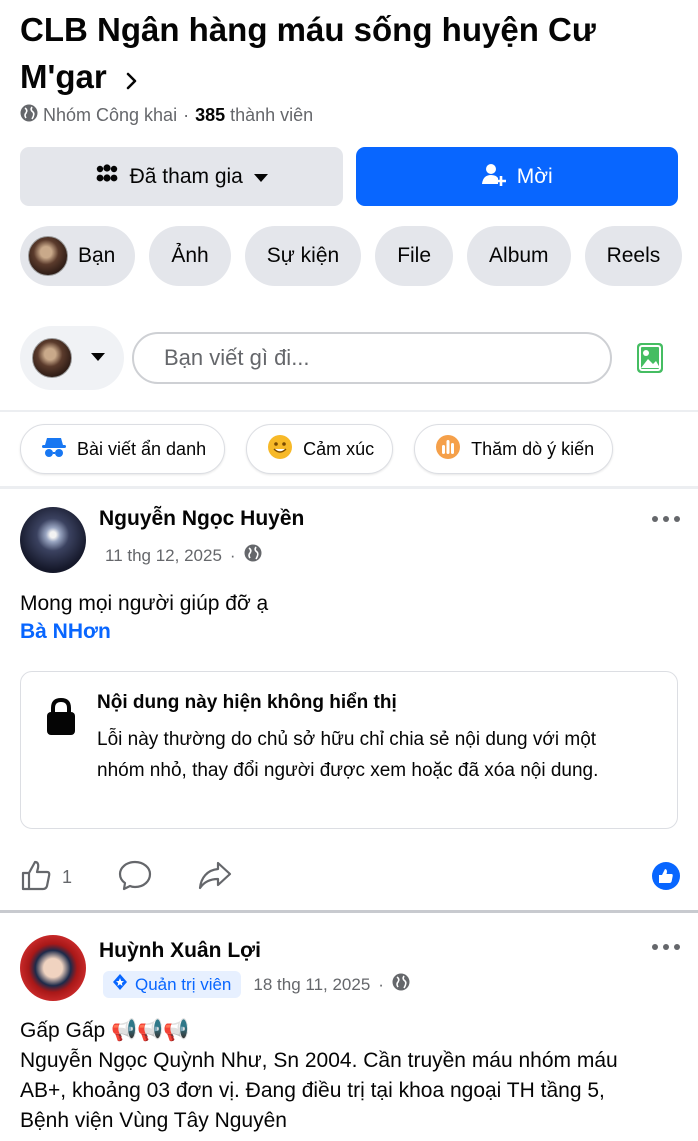 The width and height of the screenshot is (698, 1141). I want to click on like-reaction-icon, so click(666, 876).